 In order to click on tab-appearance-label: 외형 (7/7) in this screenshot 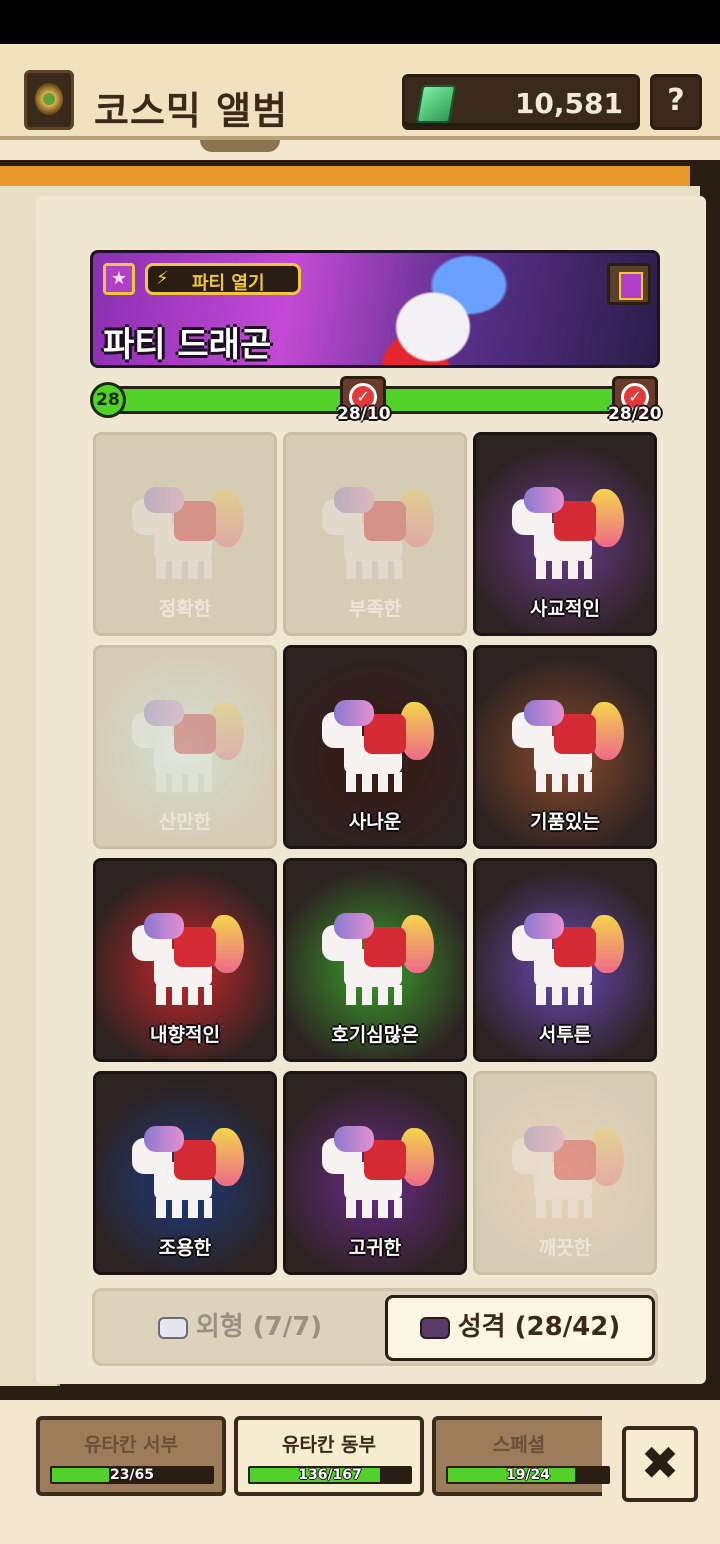, I will do `click(259, 1327)`.